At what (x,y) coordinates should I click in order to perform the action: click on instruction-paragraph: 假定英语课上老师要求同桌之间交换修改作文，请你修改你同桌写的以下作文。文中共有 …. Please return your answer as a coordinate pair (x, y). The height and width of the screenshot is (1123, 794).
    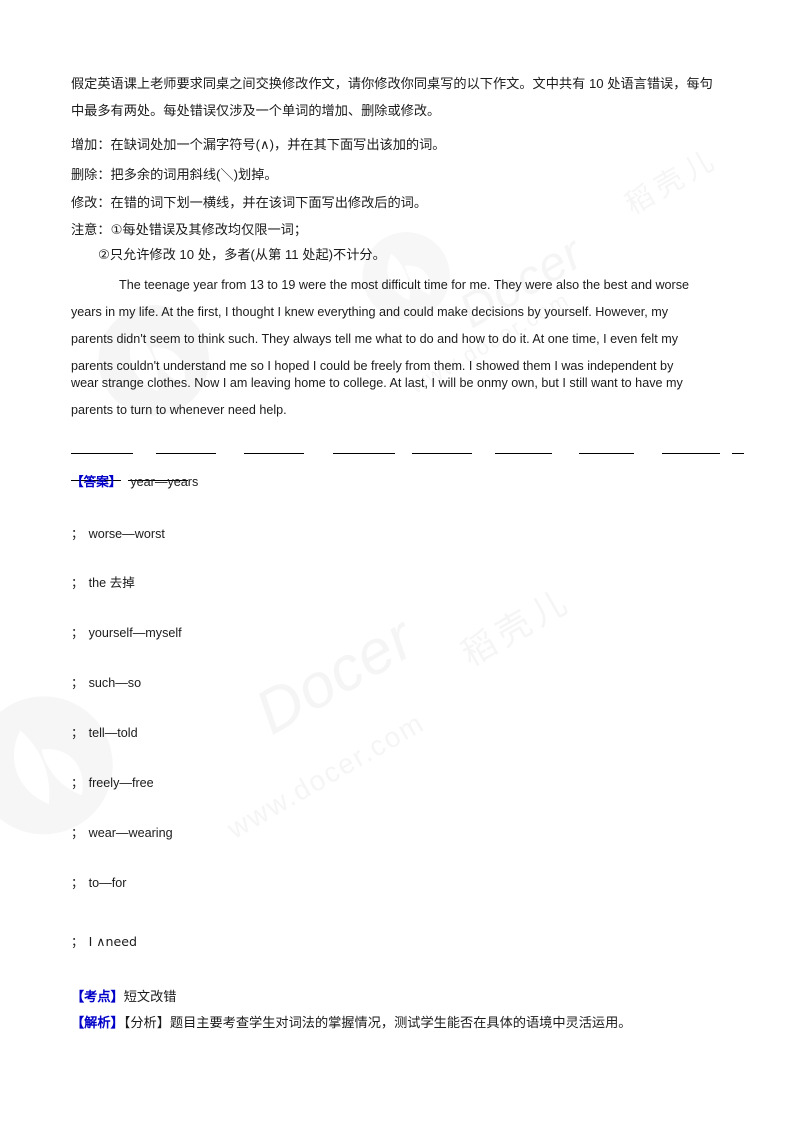
    Looking at the image, I should click on (392, 97).